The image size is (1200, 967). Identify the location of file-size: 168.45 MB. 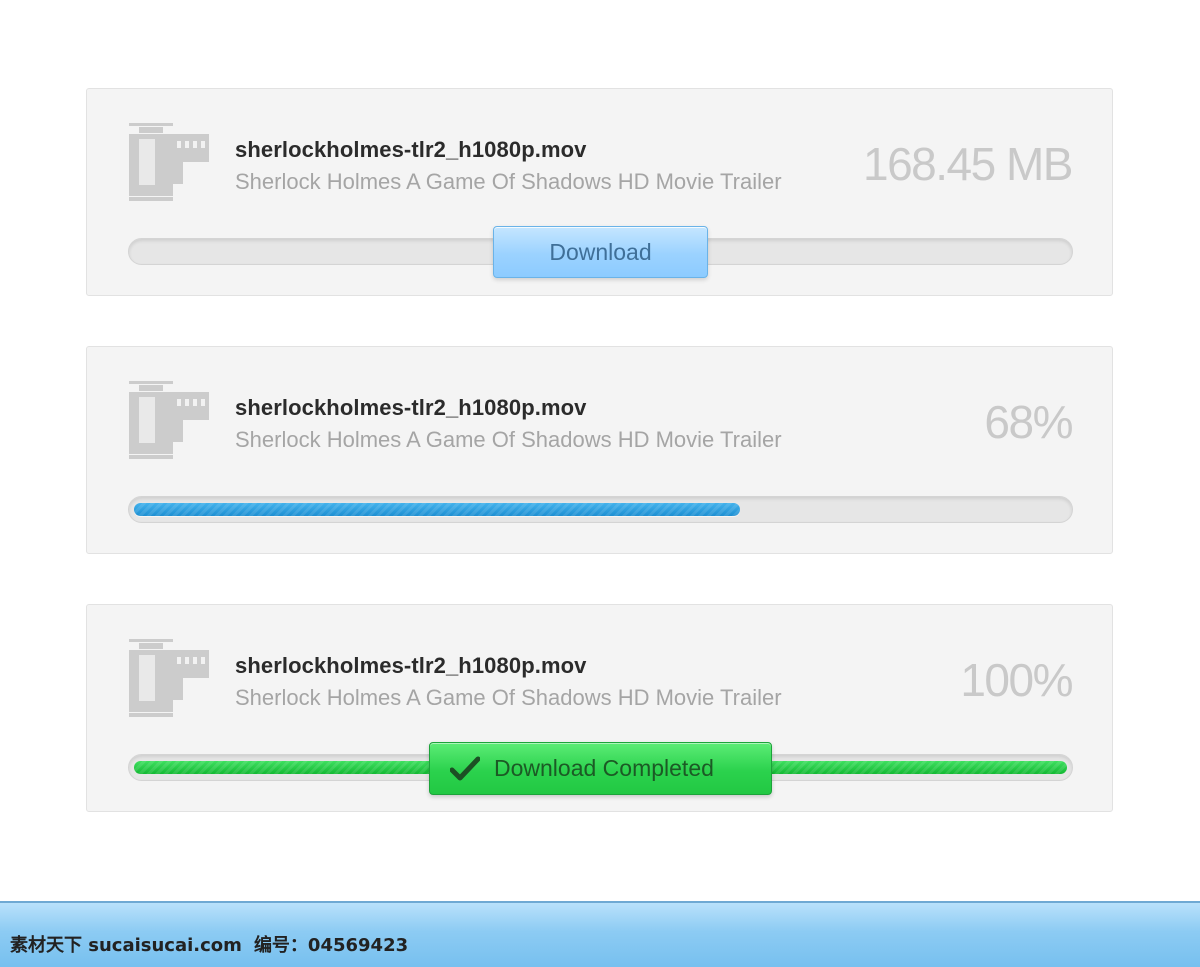
(968, 164).